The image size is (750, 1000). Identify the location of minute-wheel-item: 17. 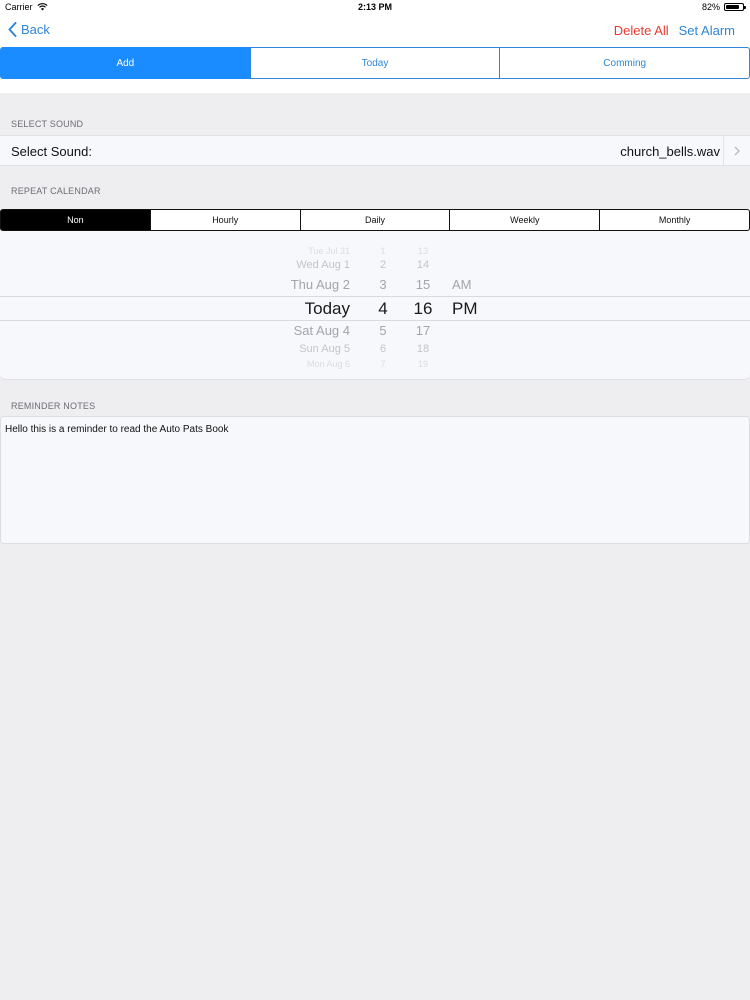
(423, 330).